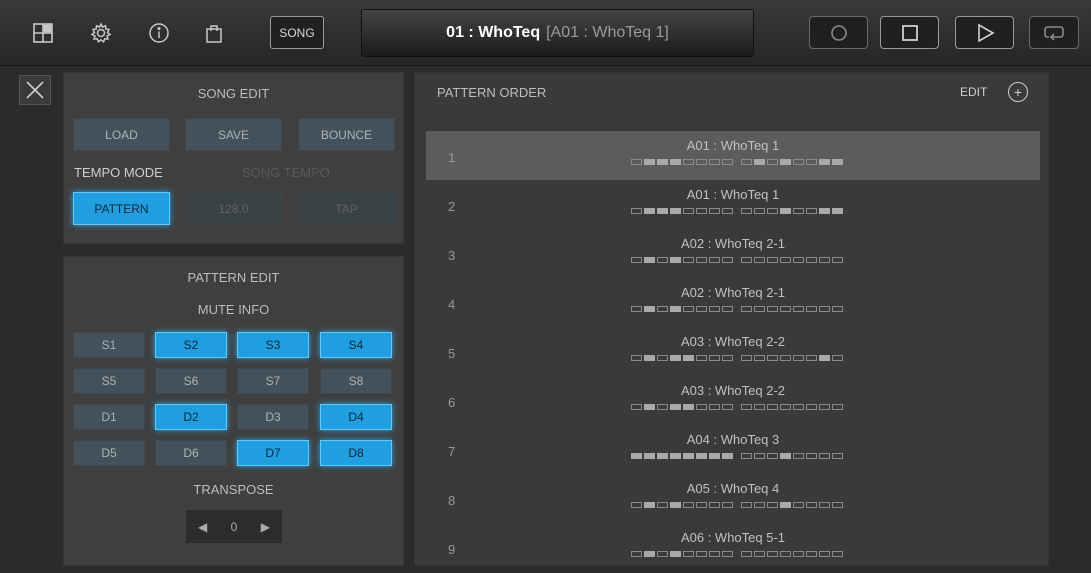 The width and height of the screenshot is (1091, 573). What do you see at coordinates (356, 453) in the screenshot?
I see `mute-toggle-d8: D8` at bounding box center [356, 453].